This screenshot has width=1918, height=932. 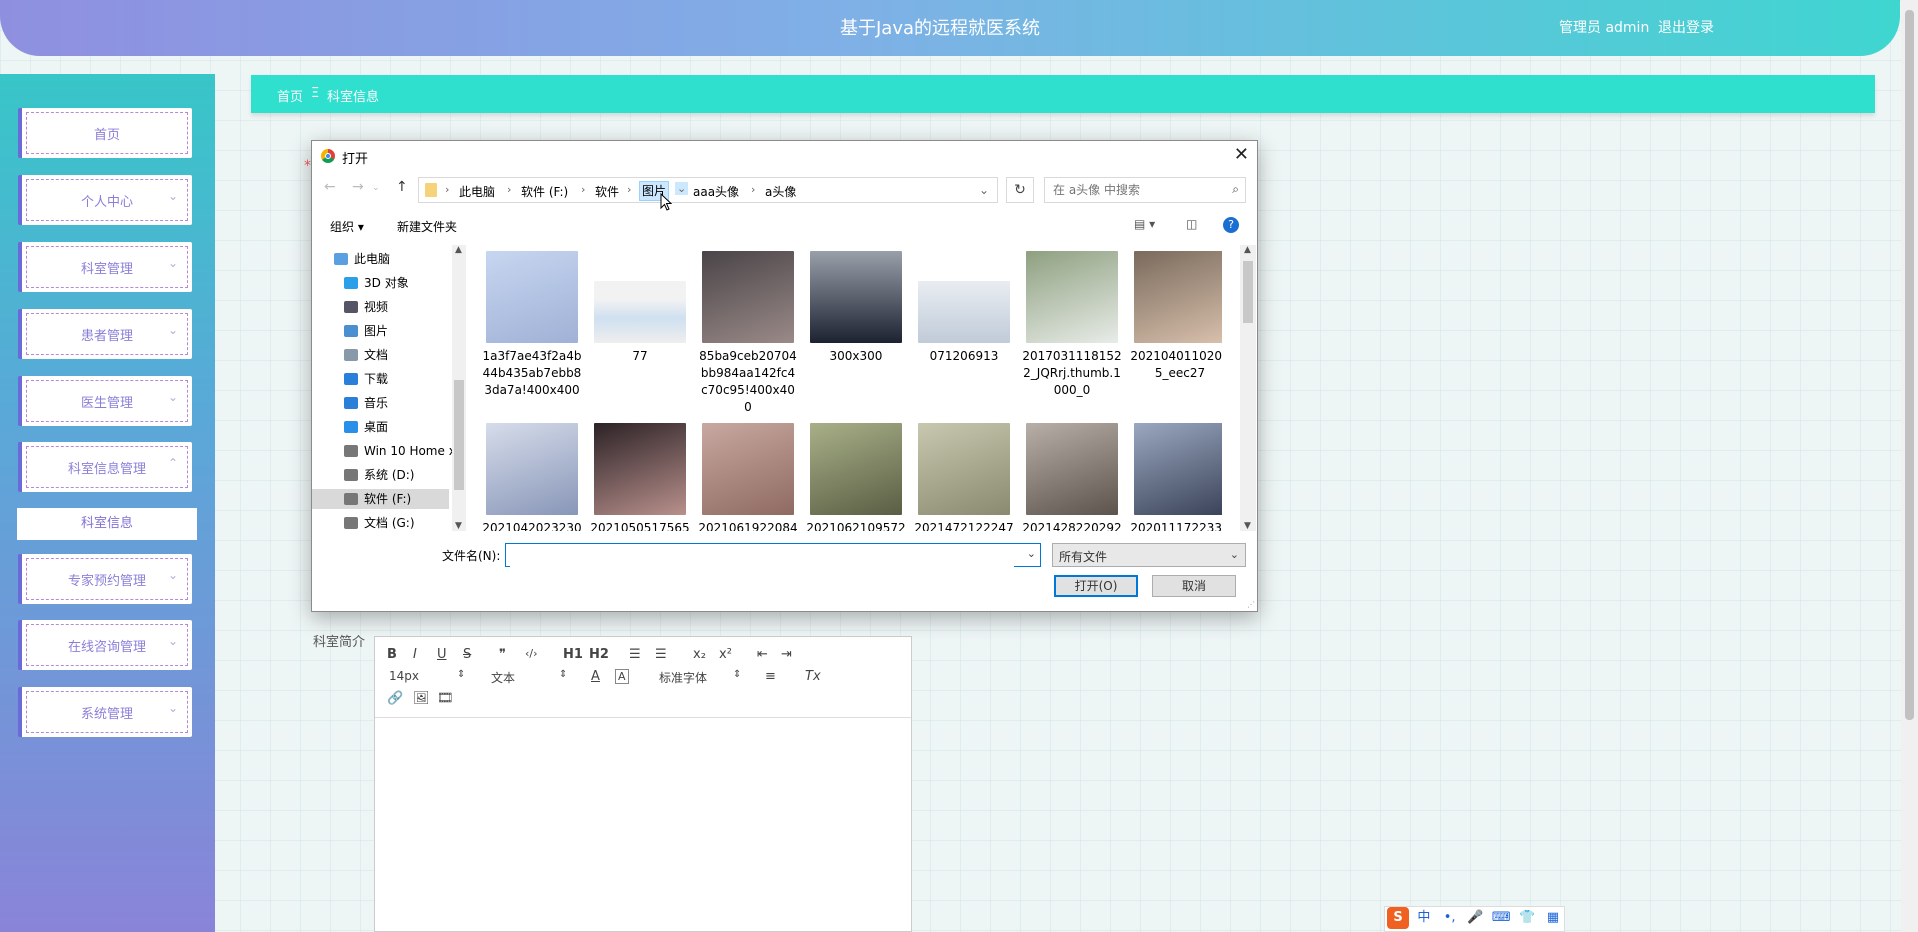 What do you see at coordinates (635, 654) in the screenshot?
I see `ordered-list-button: ☰` at bounding box center [635, 654].